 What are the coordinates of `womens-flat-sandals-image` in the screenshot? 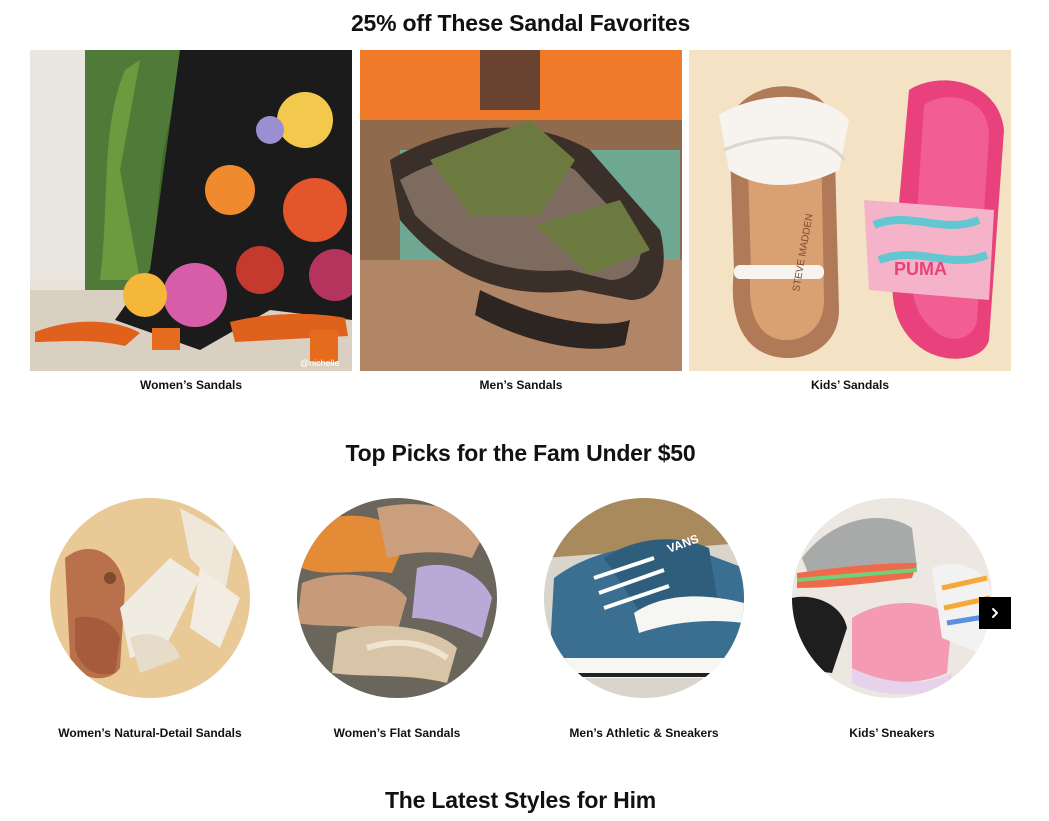 It's located at (397, 598).